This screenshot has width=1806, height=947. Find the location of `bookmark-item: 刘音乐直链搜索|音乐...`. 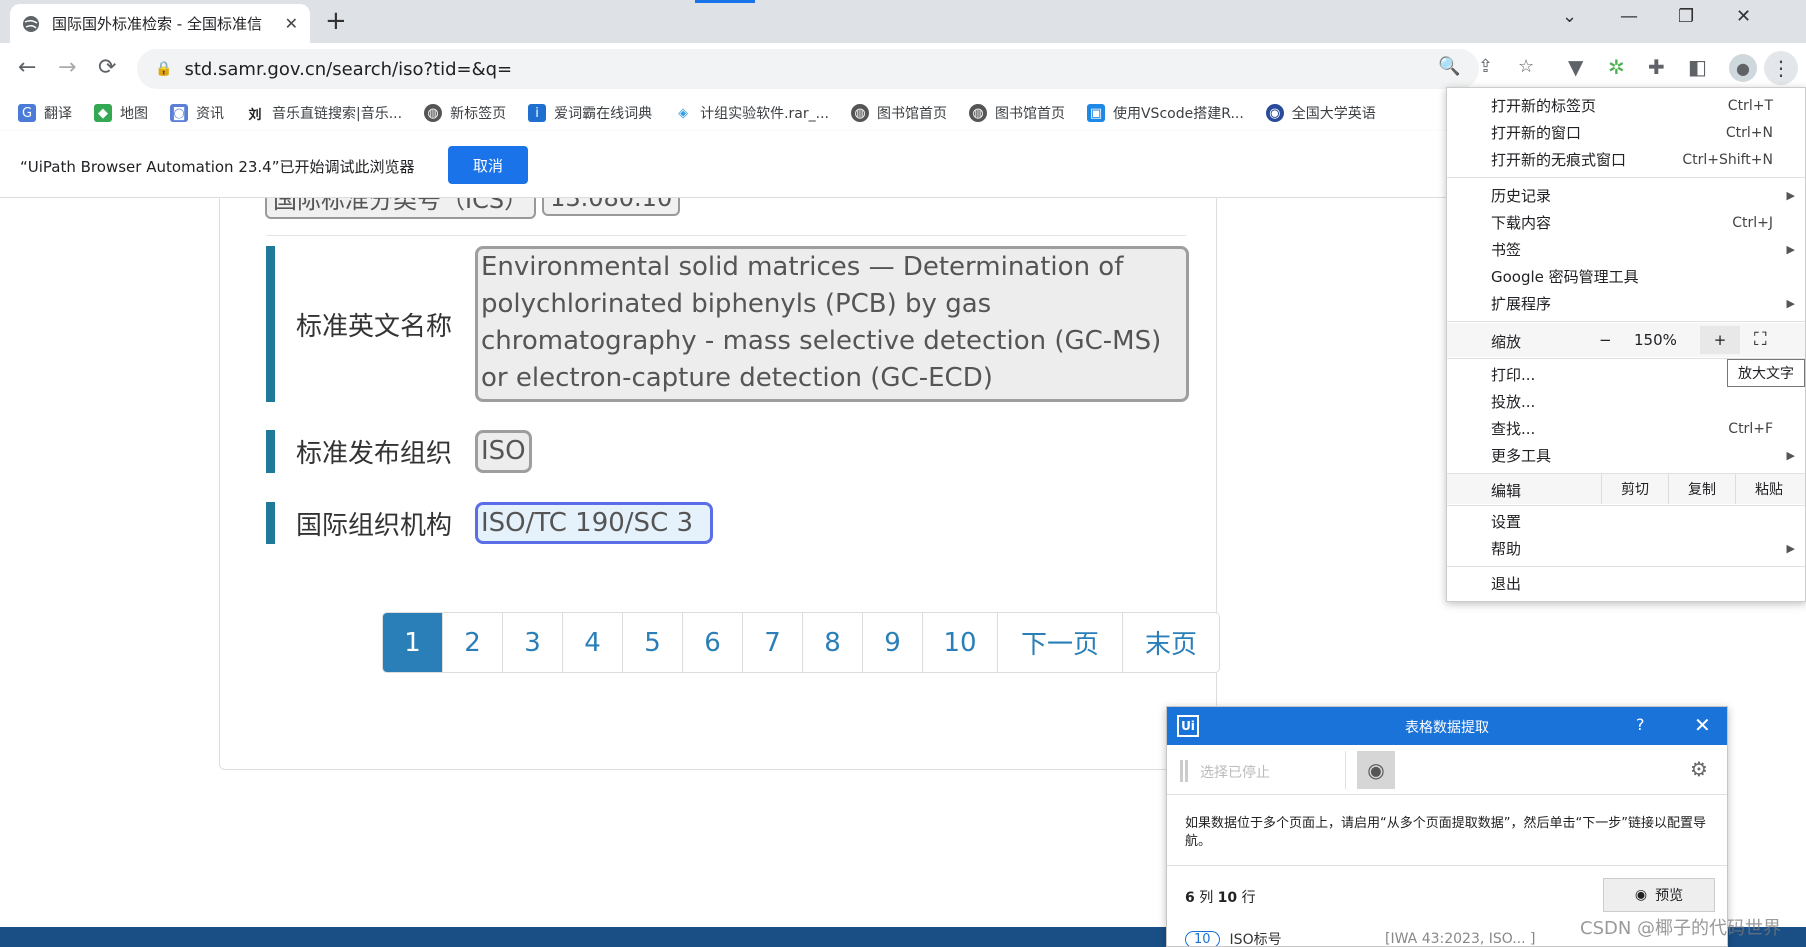

bookmark-item: 刘音乐直链搜索|音乐... is located at coordinates (324, 113).